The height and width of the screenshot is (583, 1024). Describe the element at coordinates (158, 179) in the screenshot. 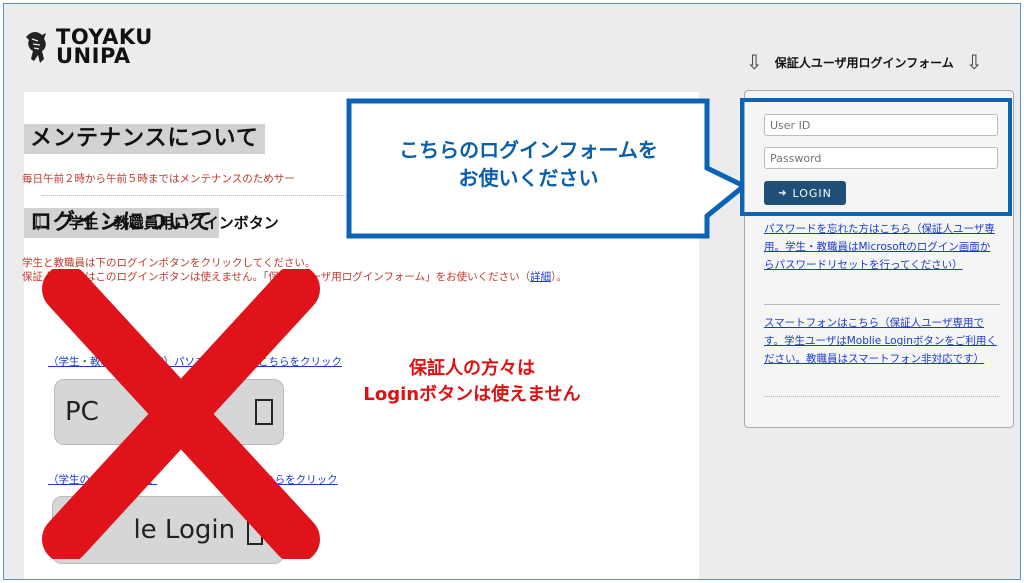

I see `maintenance-text: 毎日午前２時から午前５時まではメンテナンスのためサー` at that location.